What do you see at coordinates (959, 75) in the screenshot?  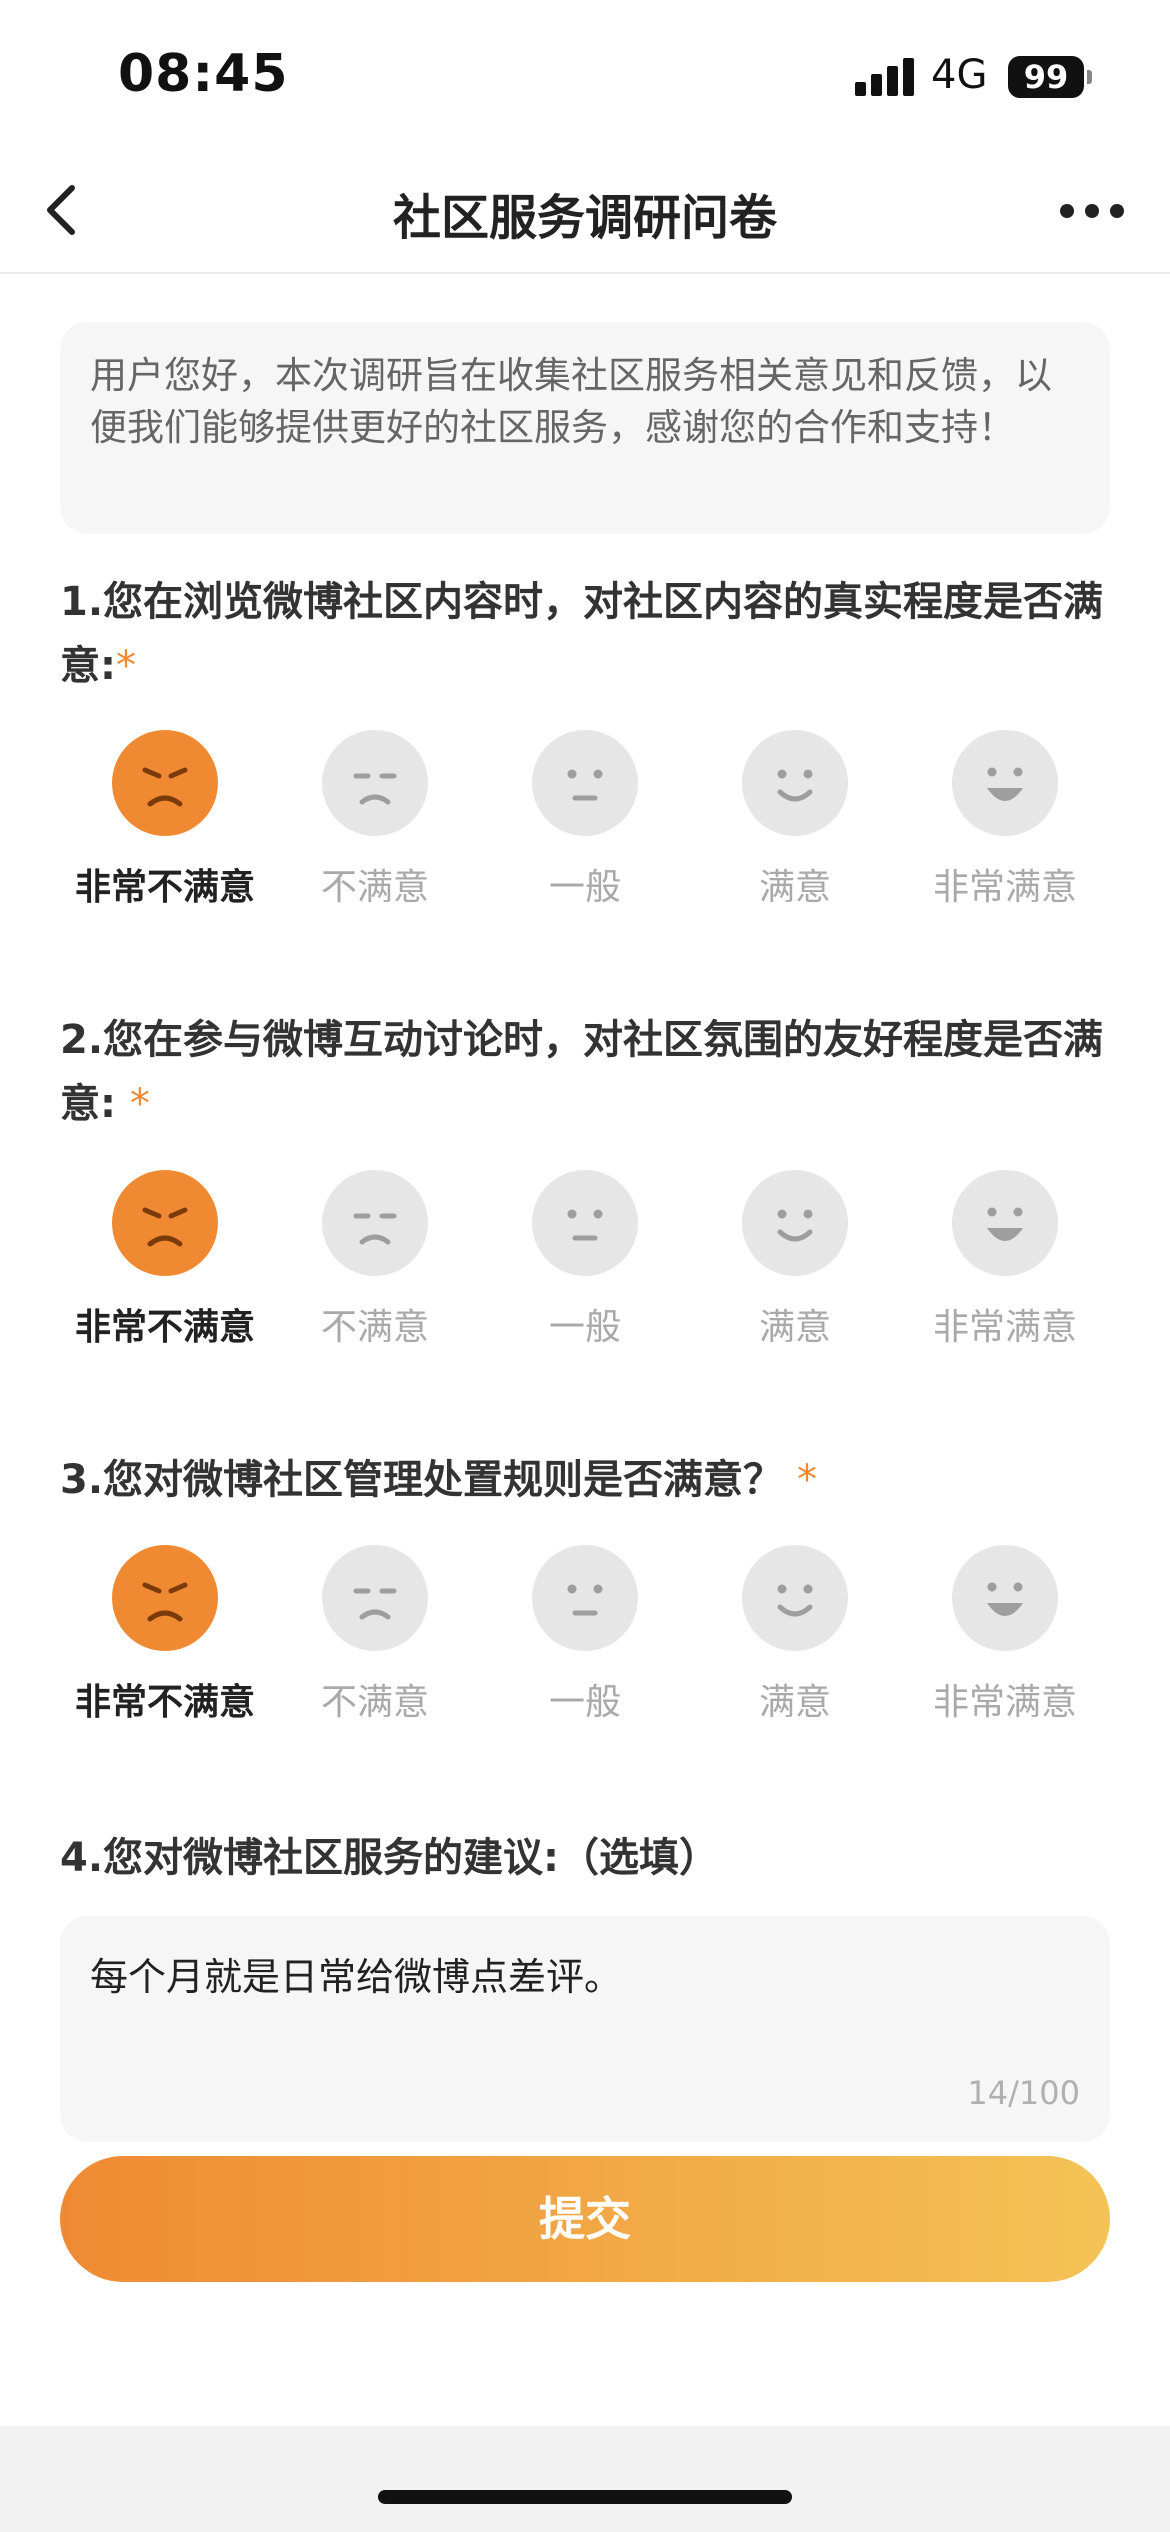 I see `network-type: 4G` at bounding box center [959, 75].